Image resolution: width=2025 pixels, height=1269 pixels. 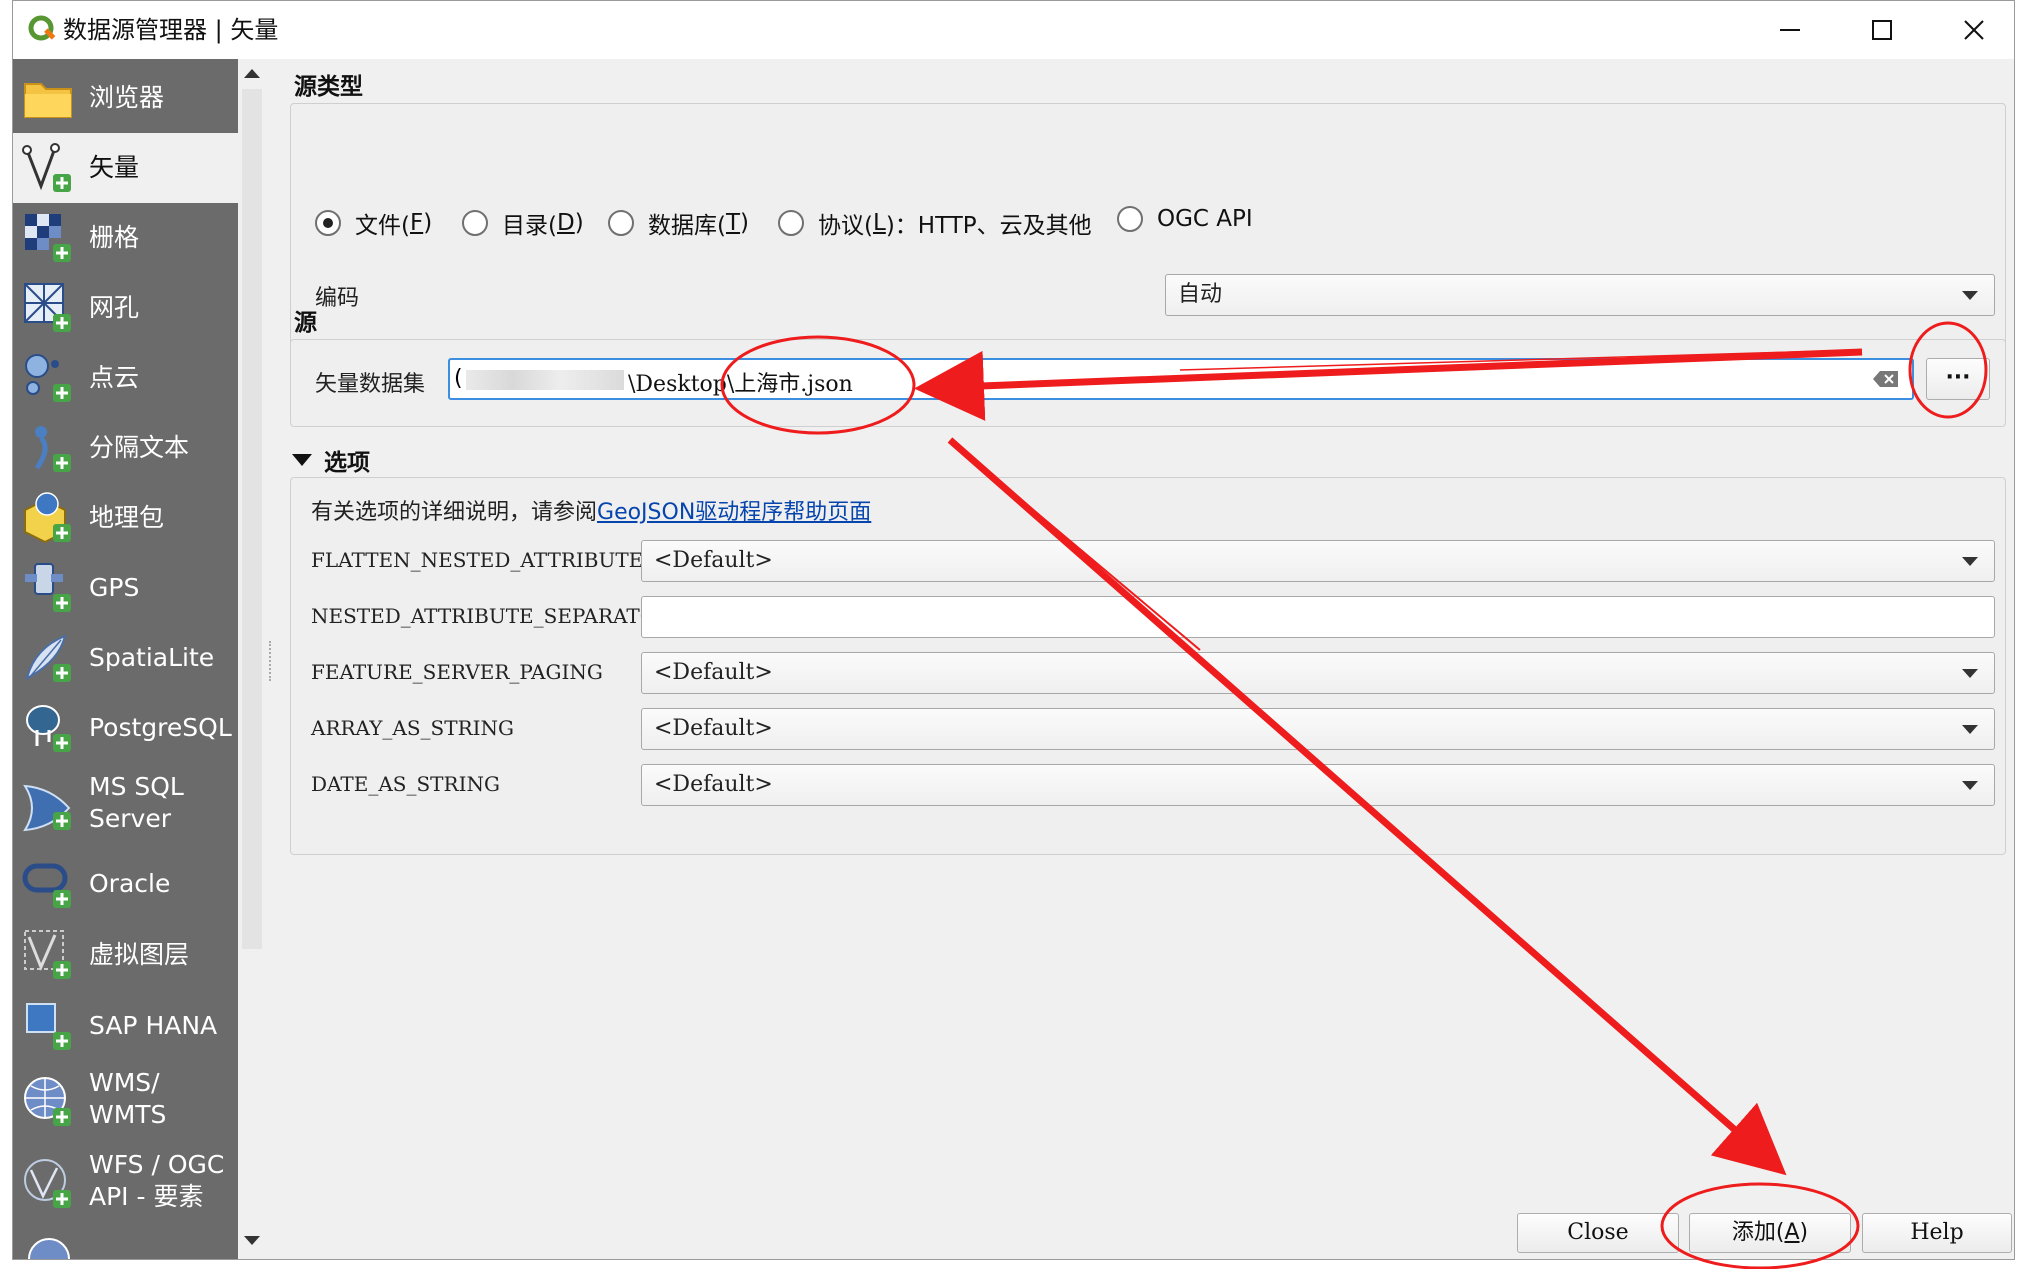 What do you see at coordinates (157, 1164) in the screenshot?
I see `sidebar-item-label-line1: WFS / OGC` at bounding box center [157, 1164].